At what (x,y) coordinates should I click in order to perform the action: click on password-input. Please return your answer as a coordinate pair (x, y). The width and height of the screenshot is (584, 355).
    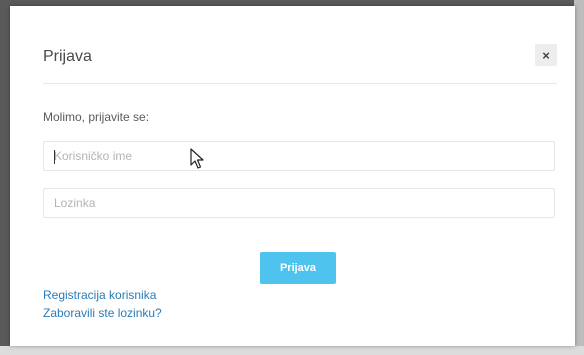
    Looking at the image, I should click on (299, 203).